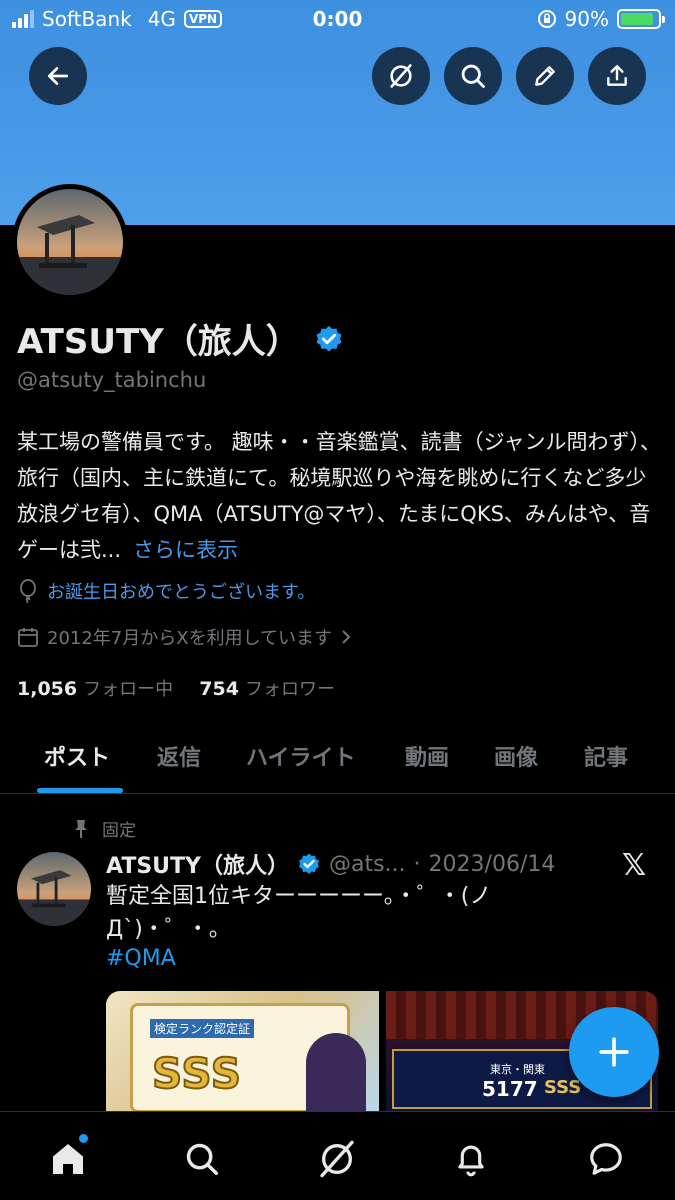 Image resolution: width=675 pixels, height=1200 pixels. What do you see at coordinates (492, 864) in the screenshot?
I see `post-date: 2023/06/14` at bounding box center [492, 864].